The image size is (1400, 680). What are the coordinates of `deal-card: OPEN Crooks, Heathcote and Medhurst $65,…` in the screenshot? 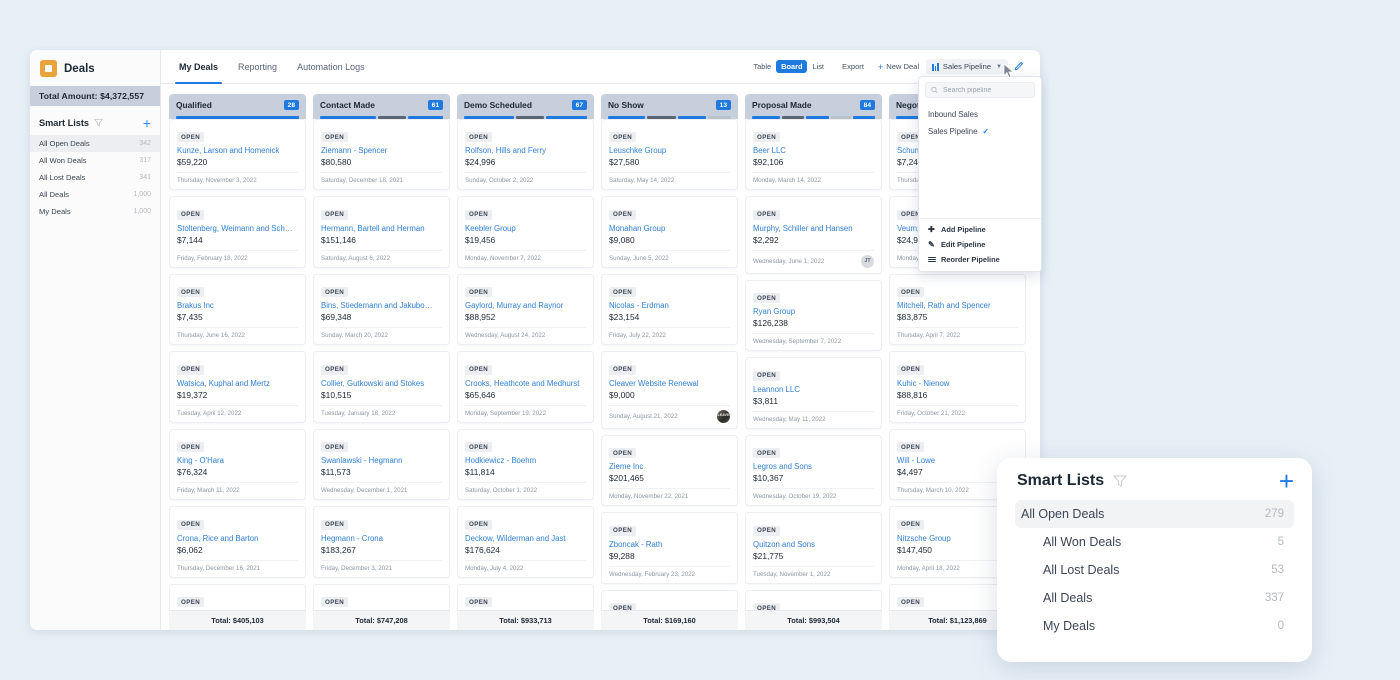 It's located at (525, 387).